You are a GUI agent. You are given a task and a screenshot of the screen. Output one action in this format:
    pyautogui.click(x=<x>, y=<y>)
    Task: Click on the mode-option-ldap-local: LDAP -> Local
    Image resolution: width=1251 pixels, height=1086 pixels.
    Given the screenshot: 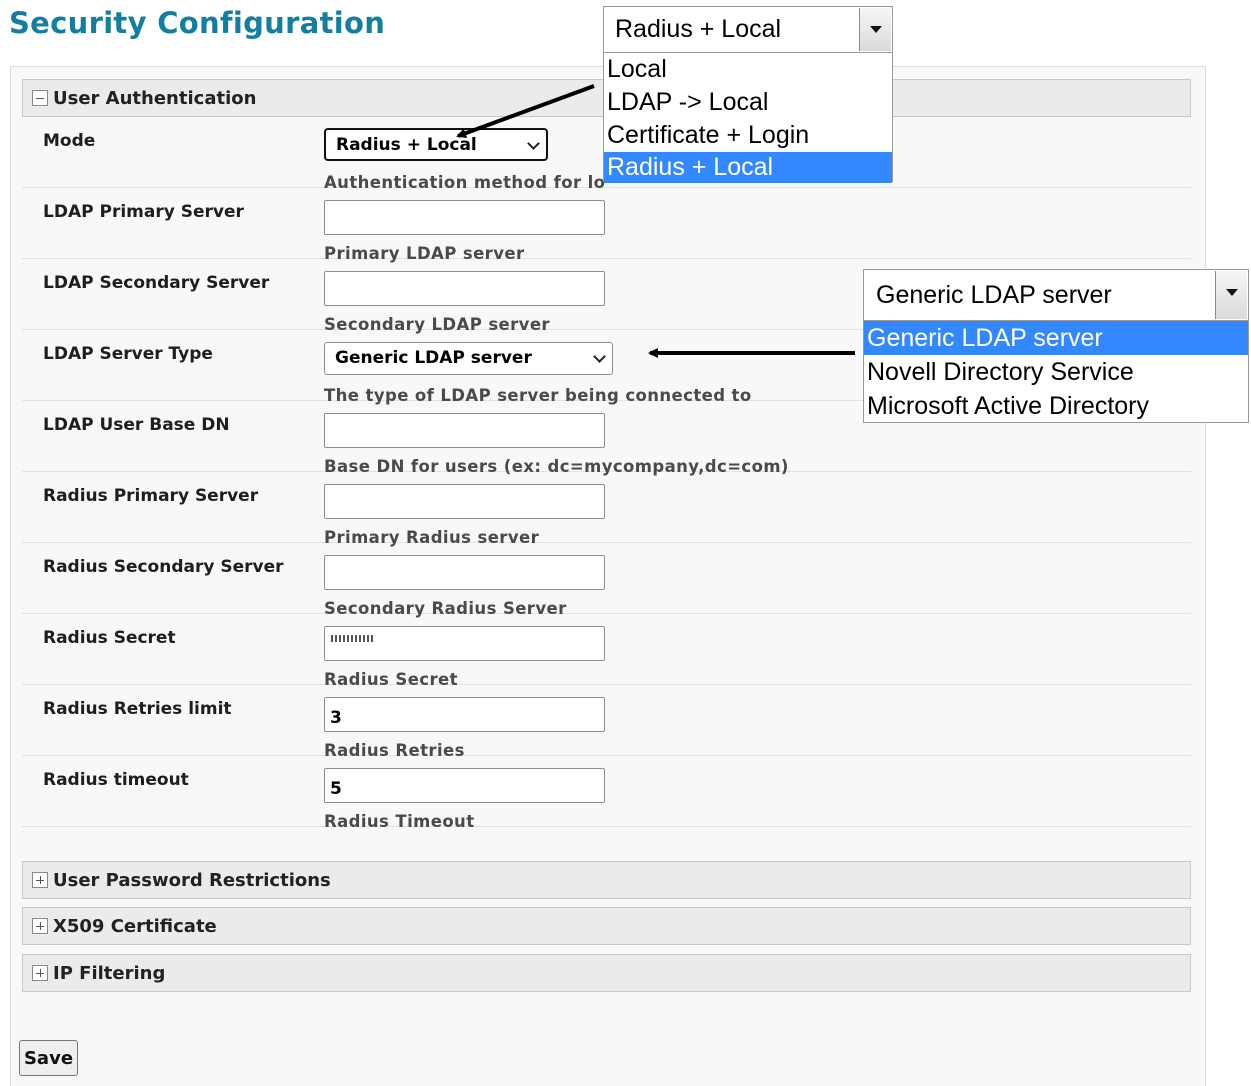 What is the action you would take?
    pyautogui.click(x=748, y=102)
    